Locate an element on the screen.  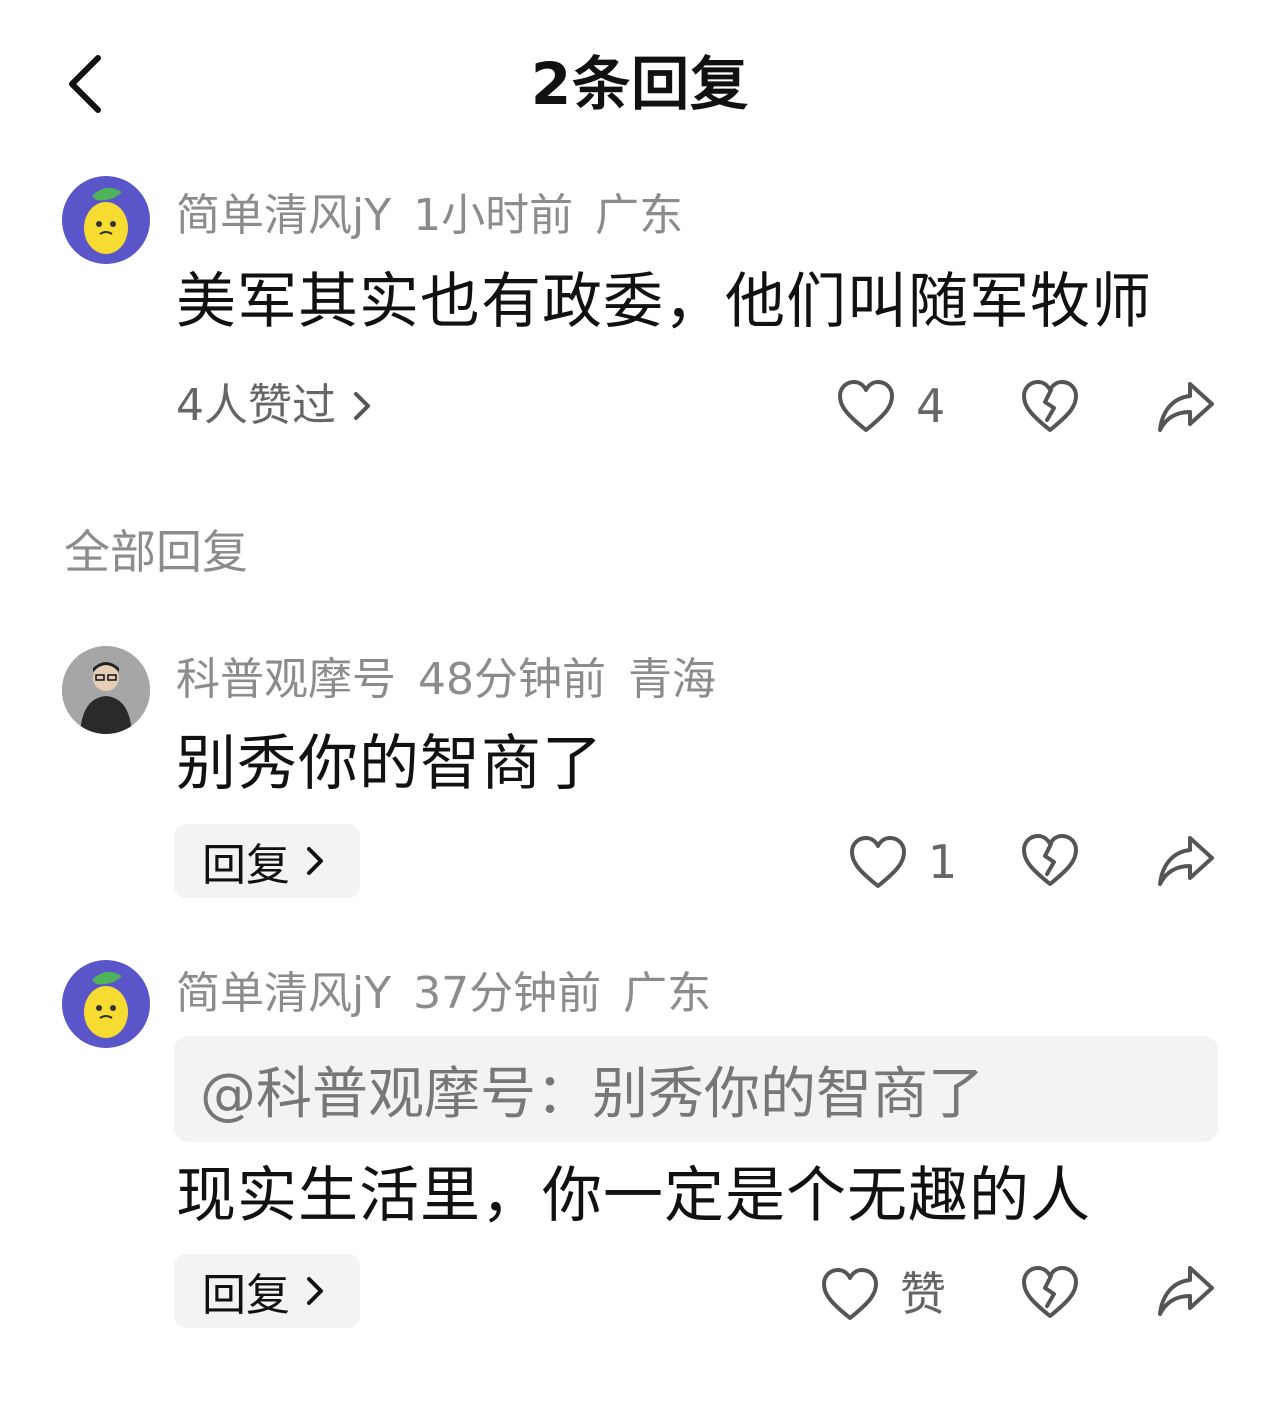
location: 青海 is located at coordinates (672, 679).